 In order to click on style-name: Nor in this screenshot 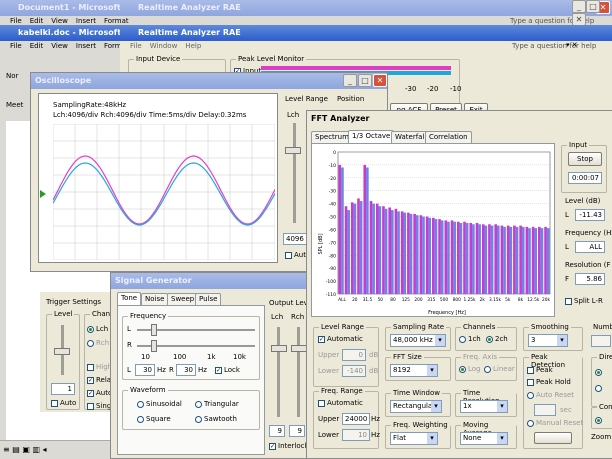, I will do `click(12, 76)`.